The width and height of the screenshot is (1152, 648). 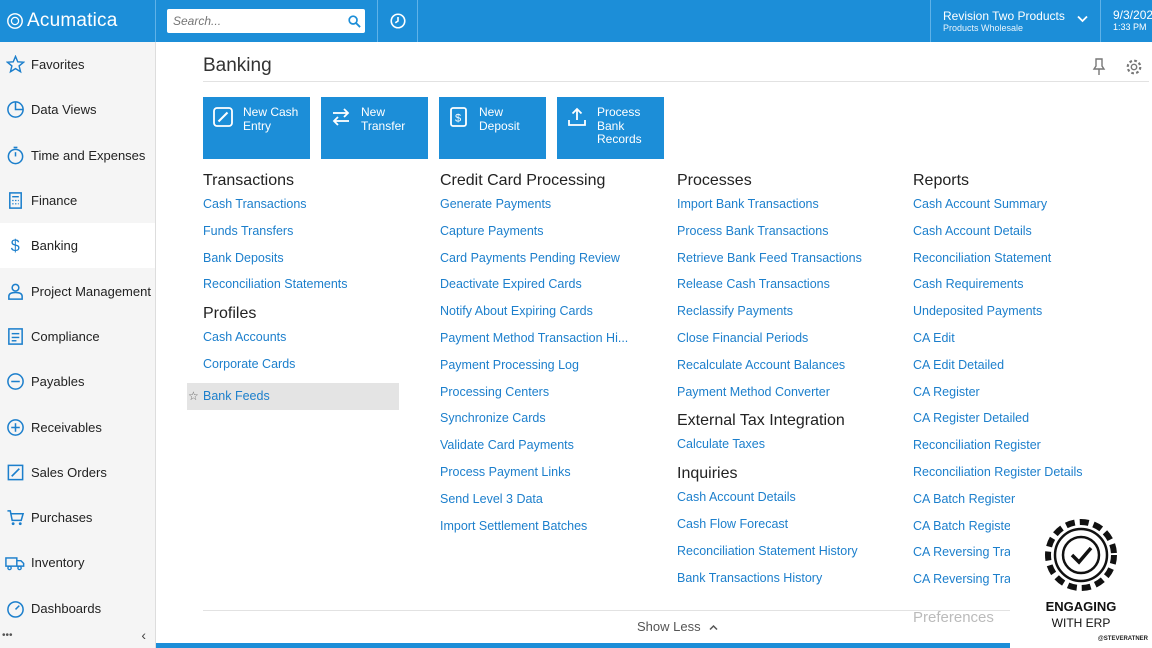 I want to click on sidebar-item-purchases: Purchases, so click(x=77, y=517).